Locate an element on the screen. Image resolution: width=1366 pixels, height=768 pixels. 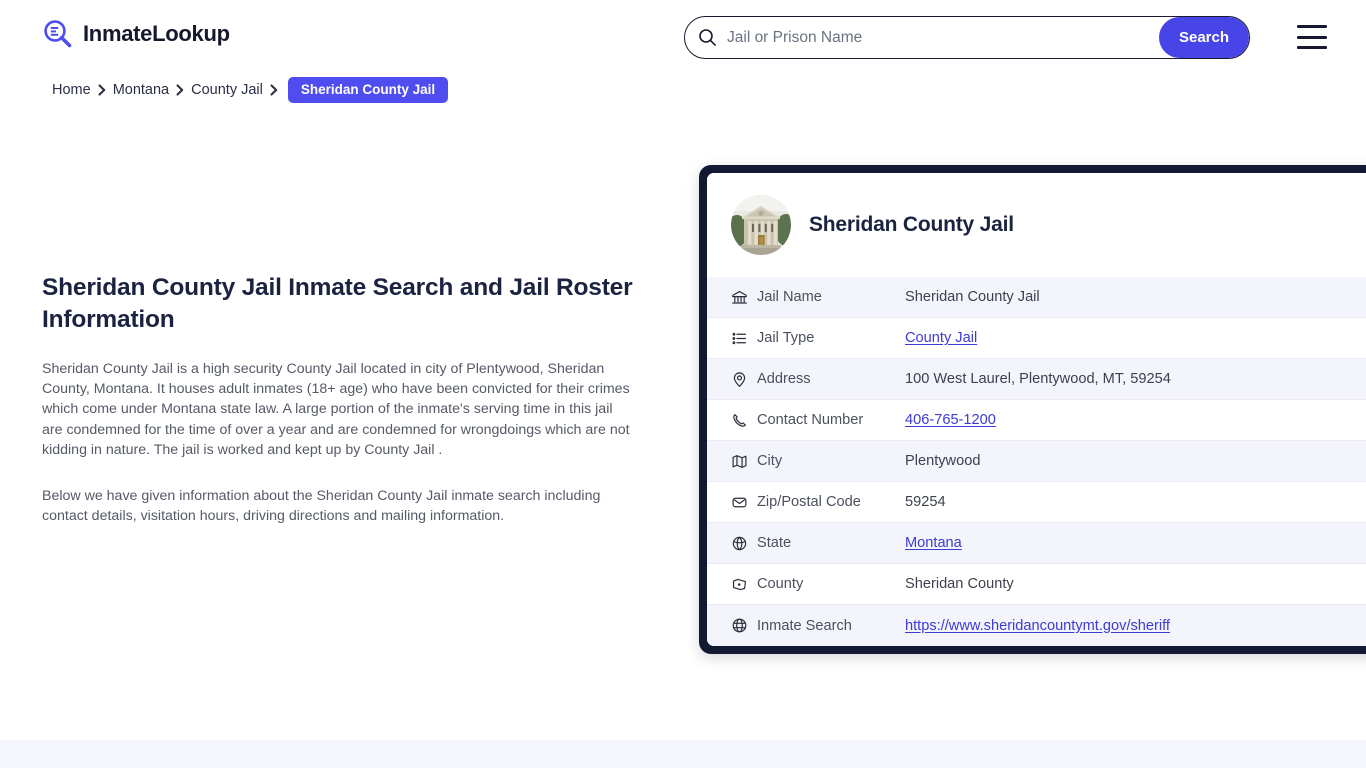
globe-grid-icon is located at coordinates (744, 543).